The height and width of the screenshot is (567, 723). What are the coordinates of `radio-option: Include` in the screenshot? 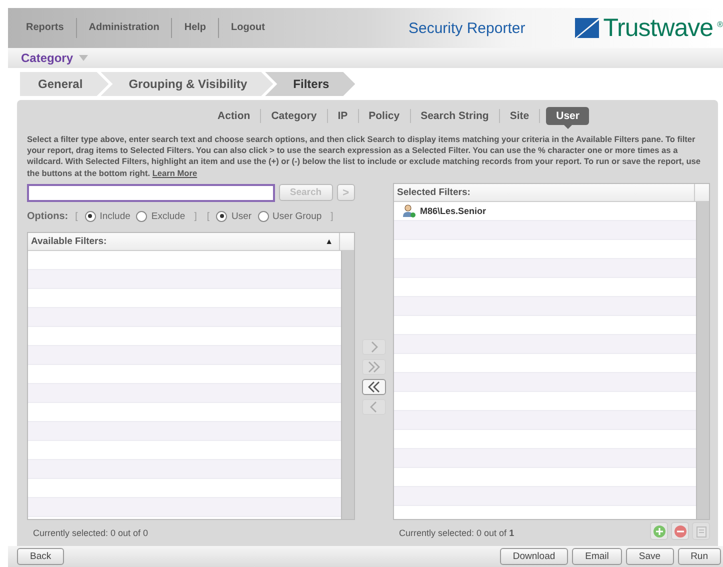 It's located at (107, 216).